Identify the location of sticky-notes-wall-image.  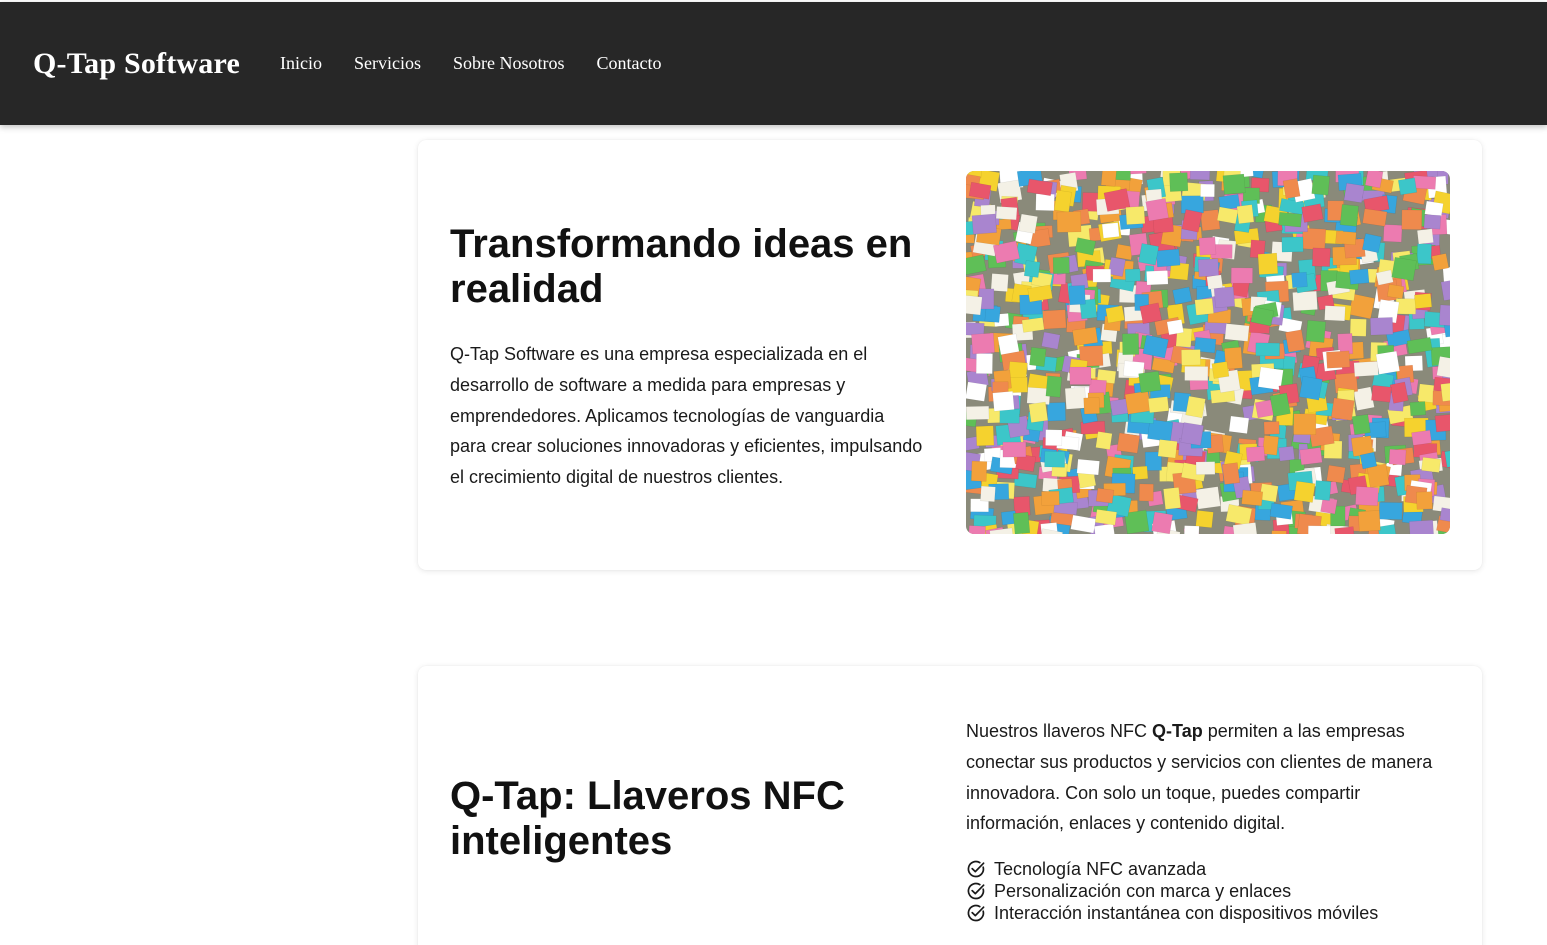
(1208, 352).